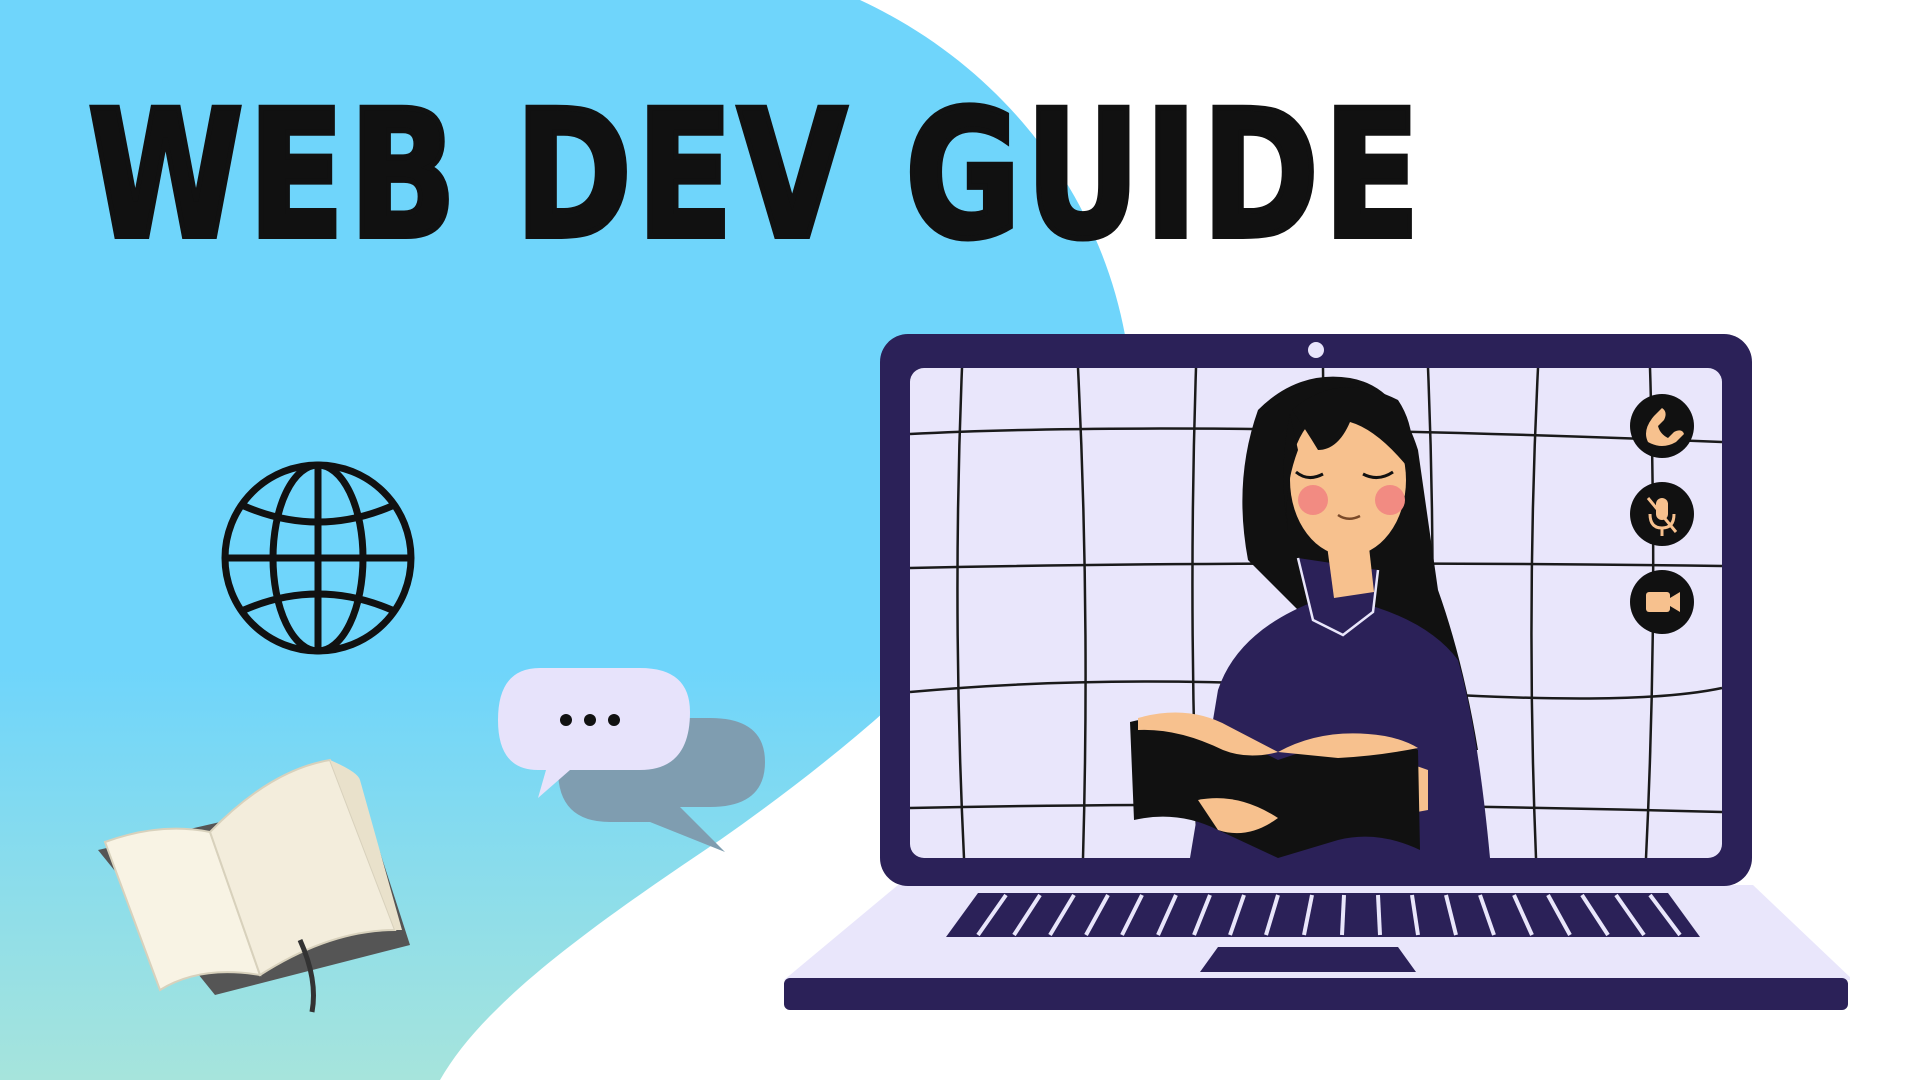 The image size is (1920, 1080). What do you see at coordinates (631, 760) in the screenshot?
I see `chat-bubble-icon` at bounding box center [631, 760].